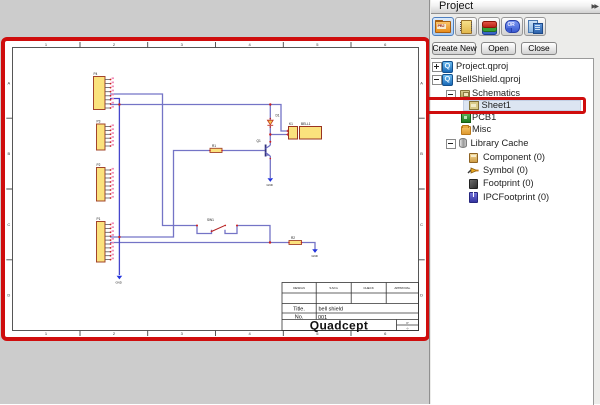 The width and height of the screenshot is (600, 405). Describe the element at coordinates (99, 165) in the screenshot. I see `svg-text: P2` at that location.